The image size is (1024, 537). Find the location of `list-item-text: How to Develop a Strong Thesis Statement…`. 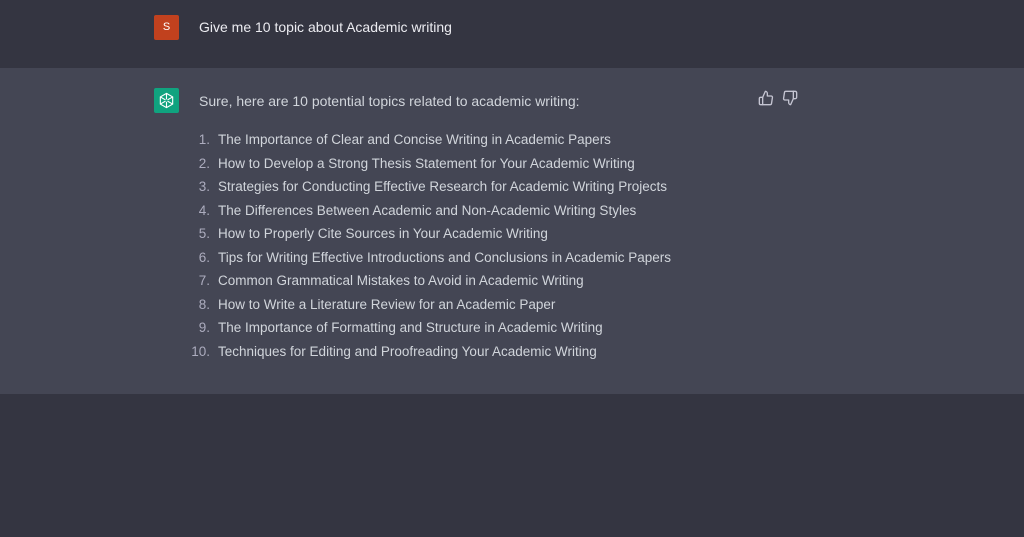

list-item-text: How to Develop a Strong Thesis Statement… is located at coordinates (426, 163).